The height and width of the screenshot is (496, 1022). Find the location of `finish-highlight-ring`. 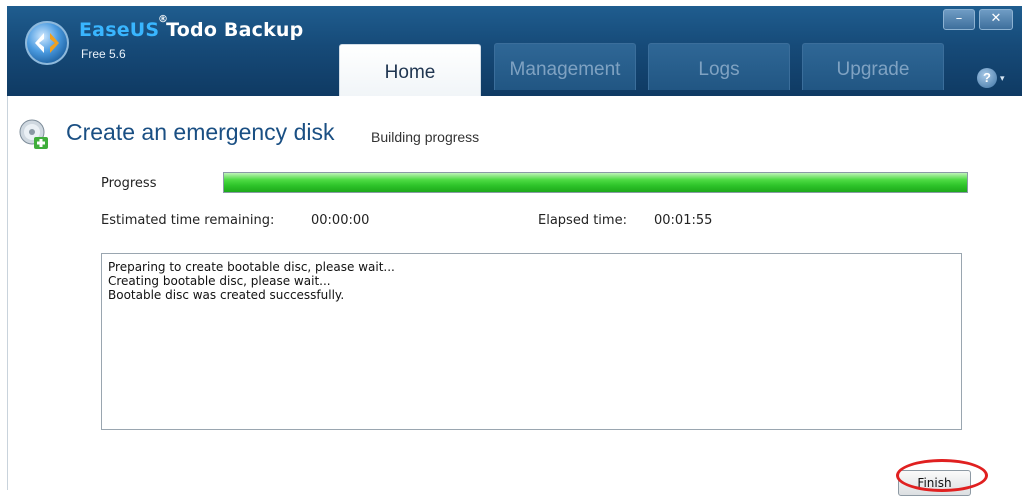

finish-highlight-ring is located at coordinates (942, 475).